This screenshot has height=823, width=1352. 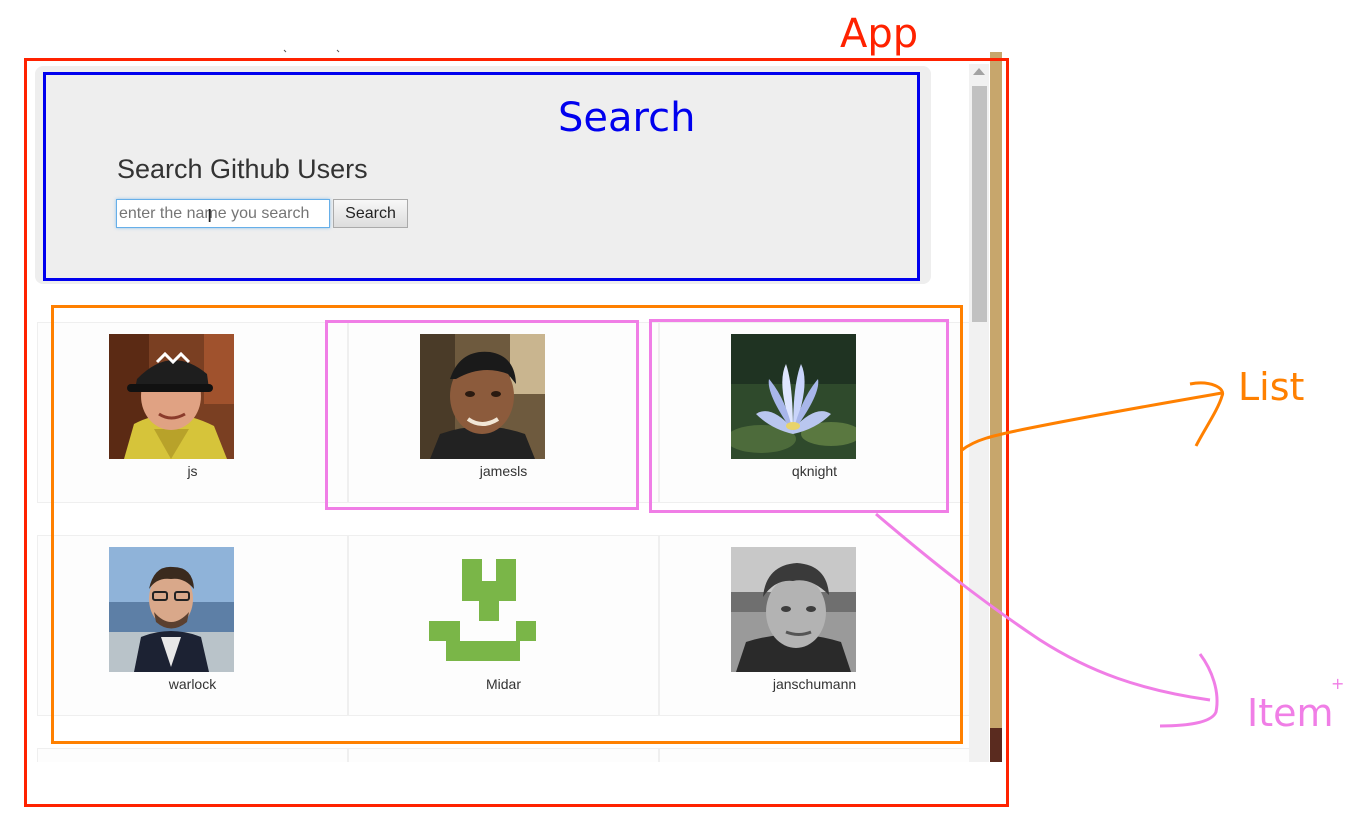 I want to click on item-annotation-label: Item, so click(x=1290, y=713).